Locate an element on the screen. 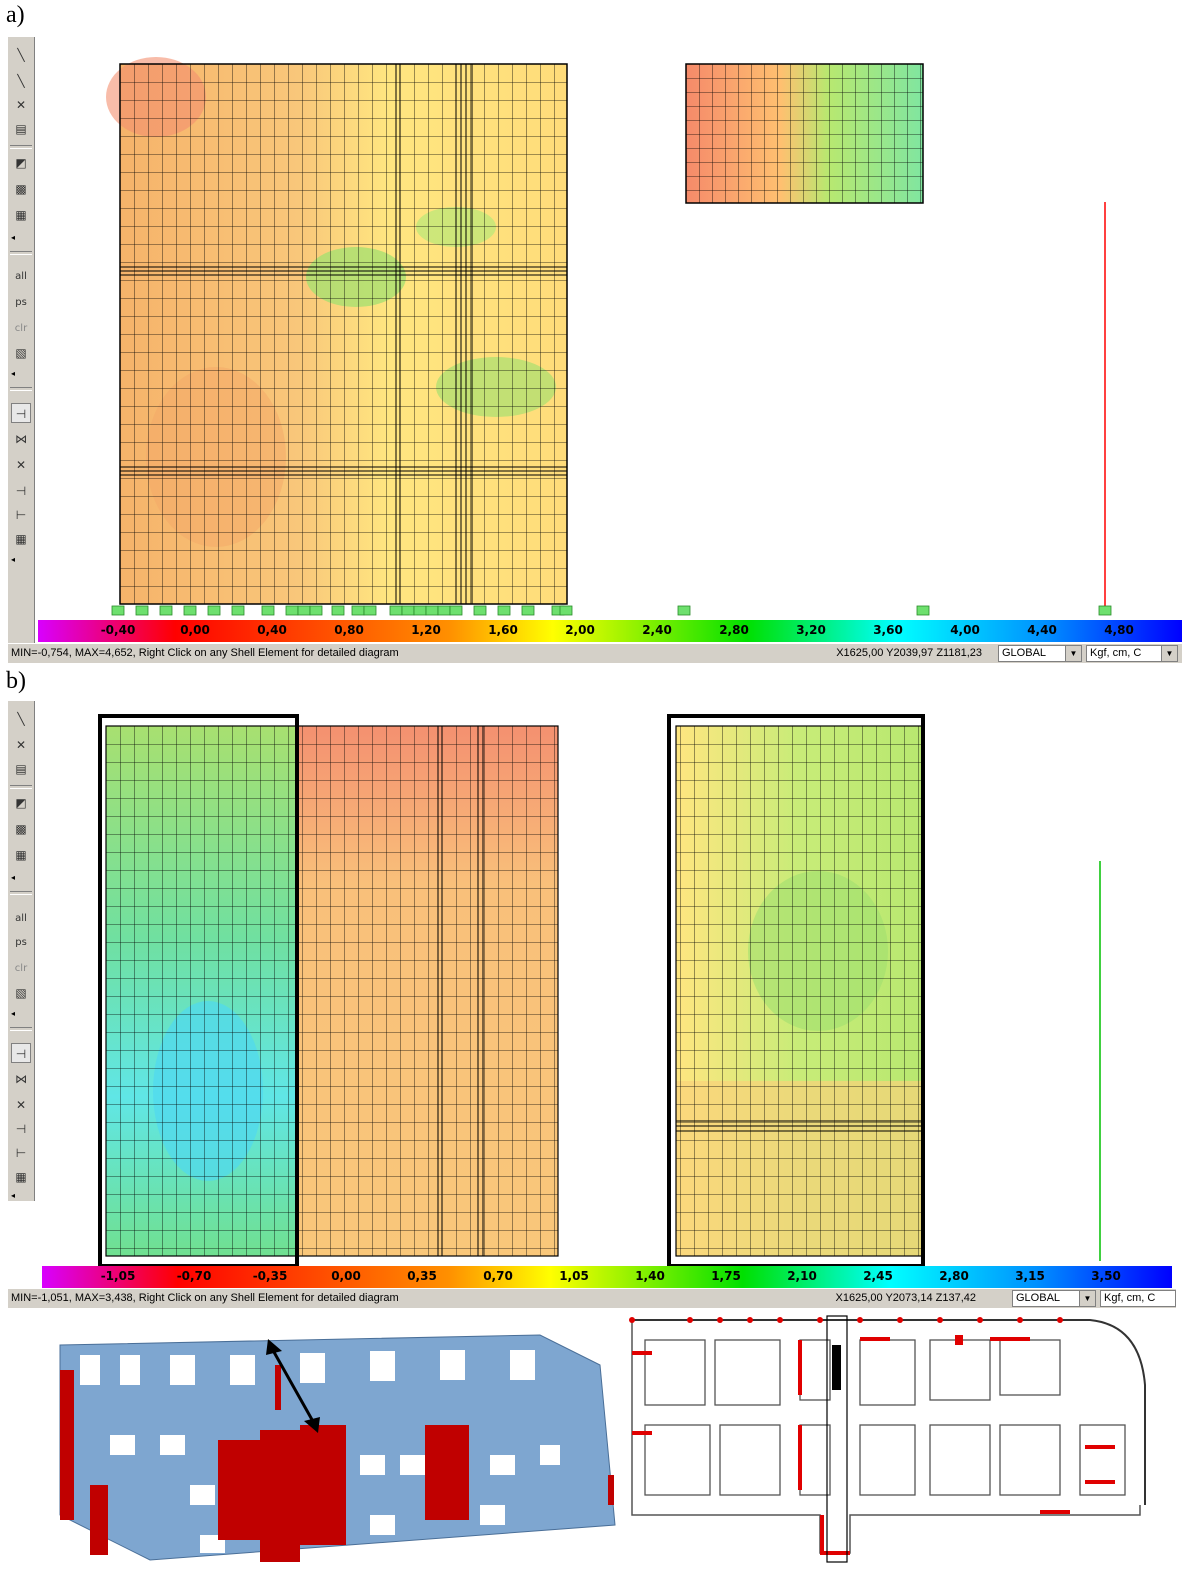  legend-value: 1,40 is located at coordinates (650, 1276).